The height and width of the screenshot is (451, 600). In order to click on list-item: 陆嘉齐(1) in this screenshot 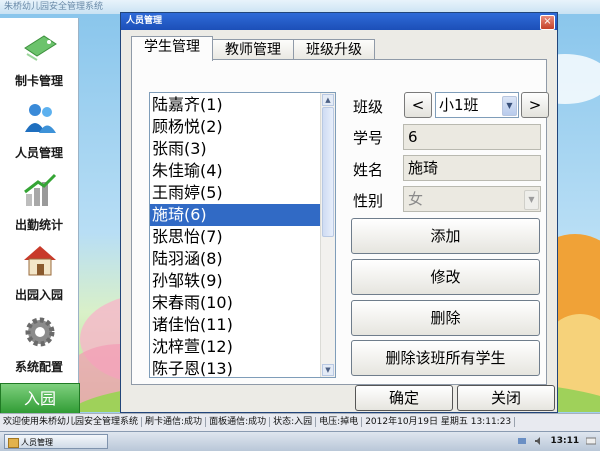, I will do `click(236, 105)`.